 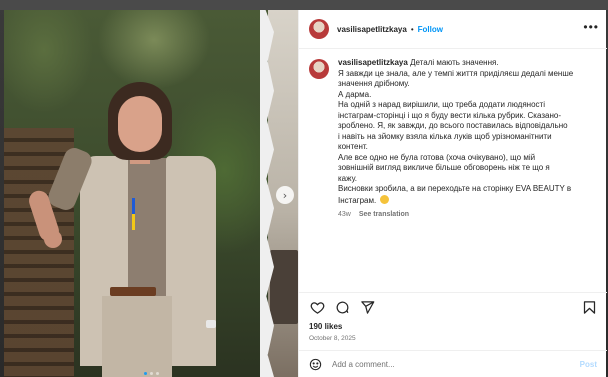 I want to click on photo-watch, so click(x=211, y=324).